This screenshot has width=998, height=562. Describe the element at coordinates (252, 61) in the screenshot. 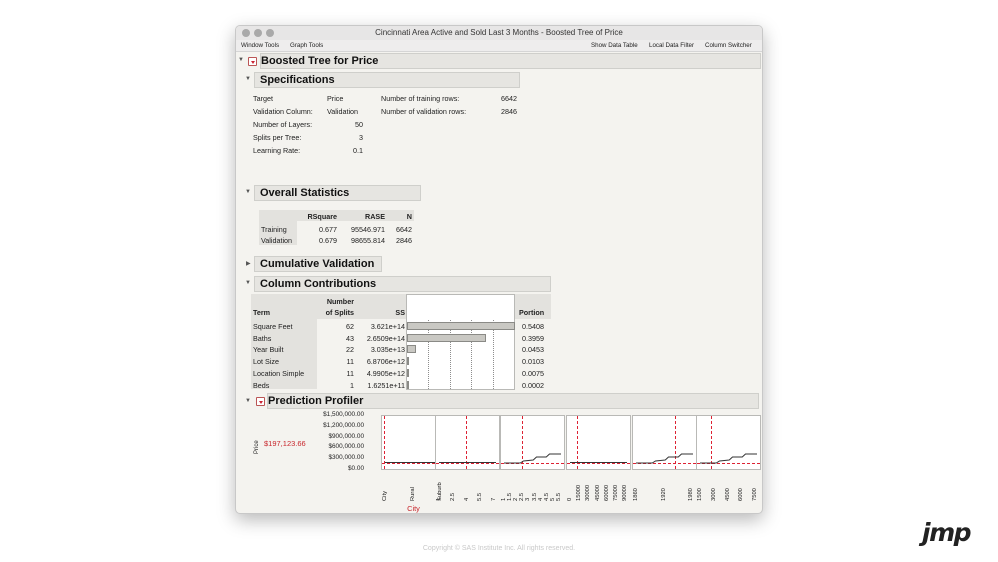

I see `report-red-triangle-menu` at that location.